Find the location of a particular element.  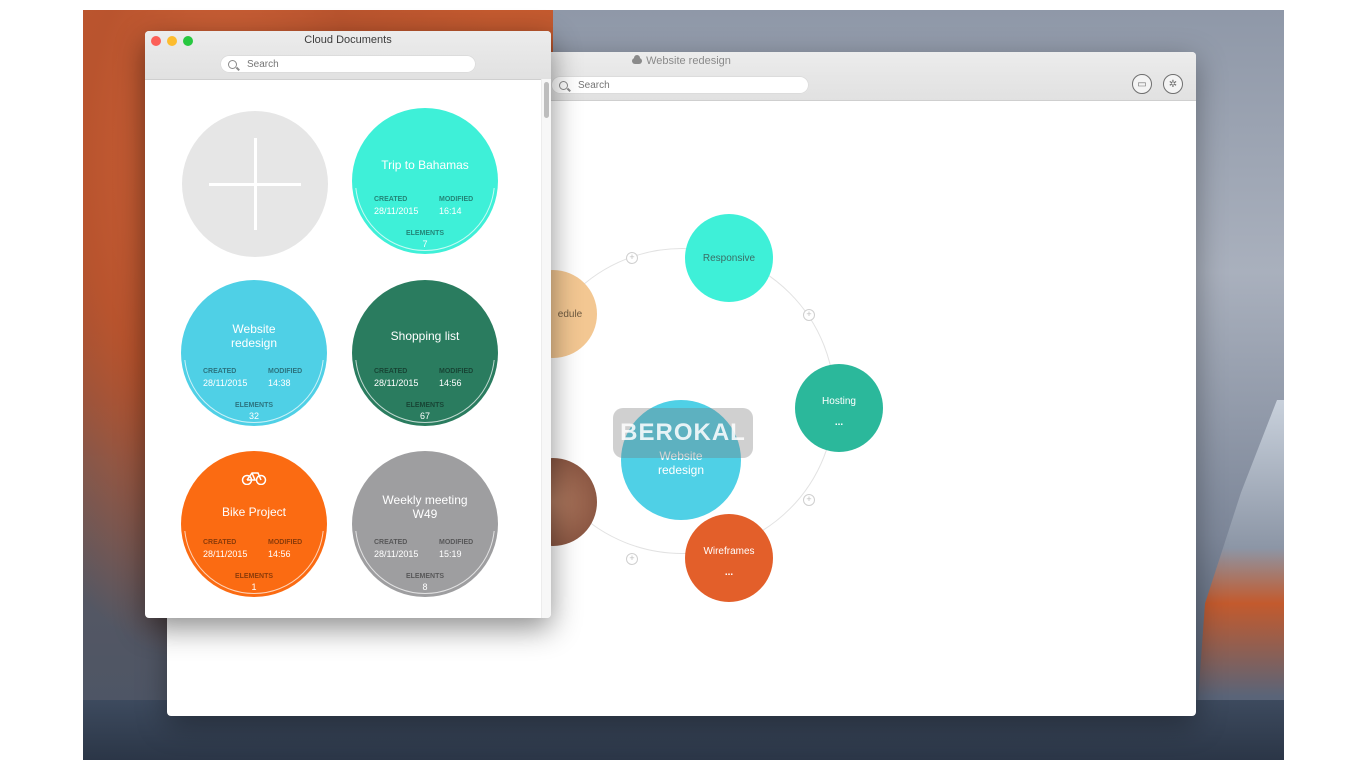

document-name: Bike Project is located at coordinates (254, 512).